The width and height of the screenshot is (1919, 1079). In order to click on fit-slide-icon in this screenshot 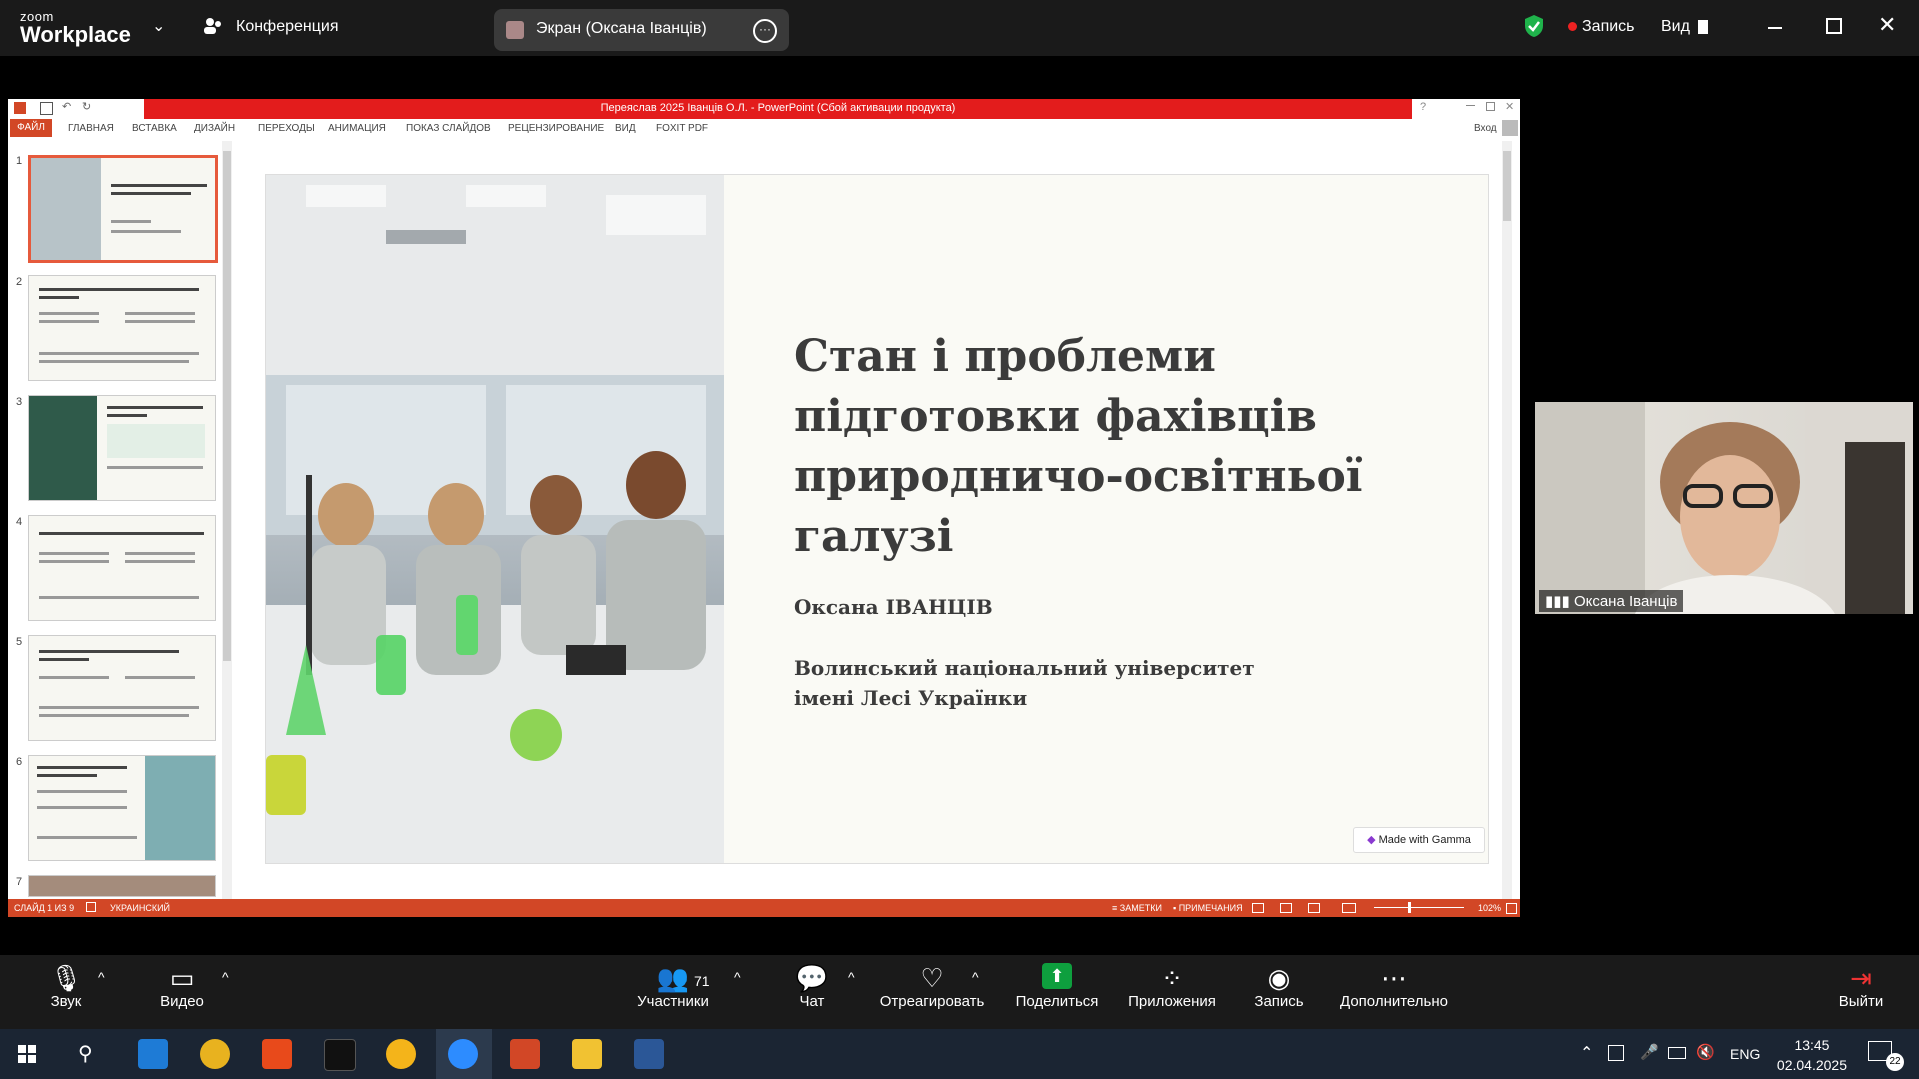, I will do `click(1511, 908)`.